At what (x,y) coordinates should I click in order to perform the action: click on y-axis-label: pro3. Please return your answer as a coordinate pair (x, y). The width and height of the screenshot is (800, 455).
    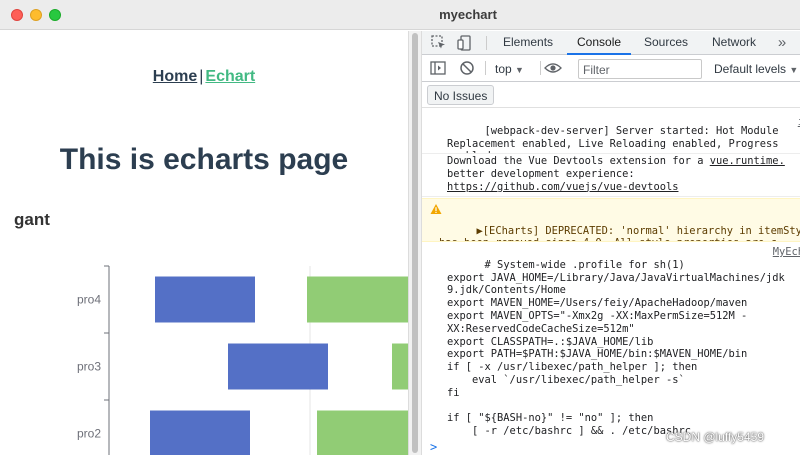
    Looking at the image, I should click on (89, 367).